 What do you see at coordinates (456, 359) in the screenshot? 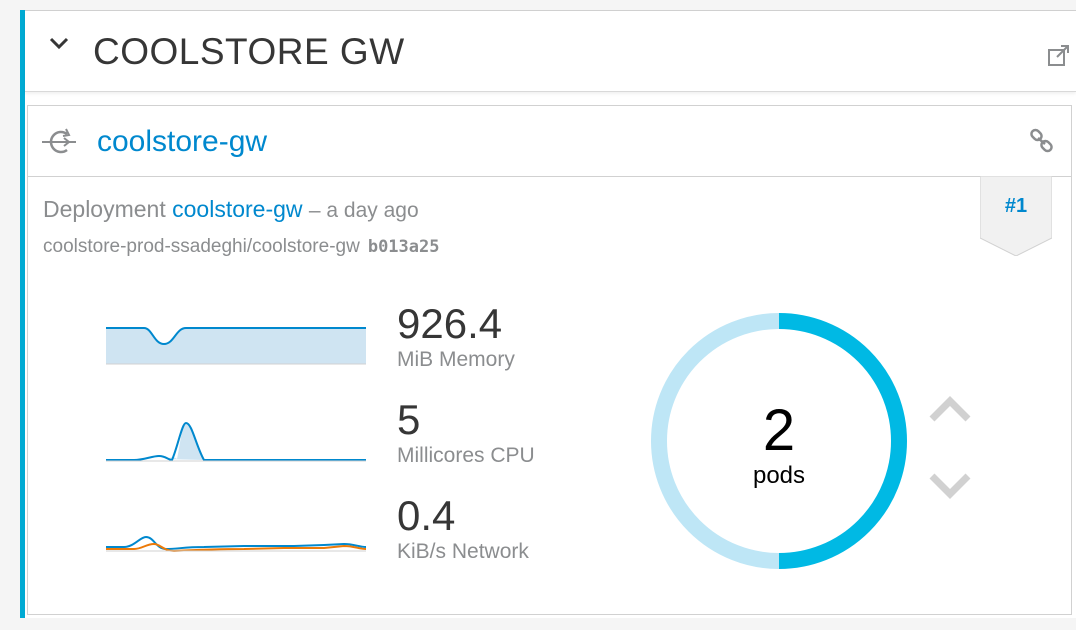
I see `memory-label: MiB Memory` at bounding box center [456, 359].